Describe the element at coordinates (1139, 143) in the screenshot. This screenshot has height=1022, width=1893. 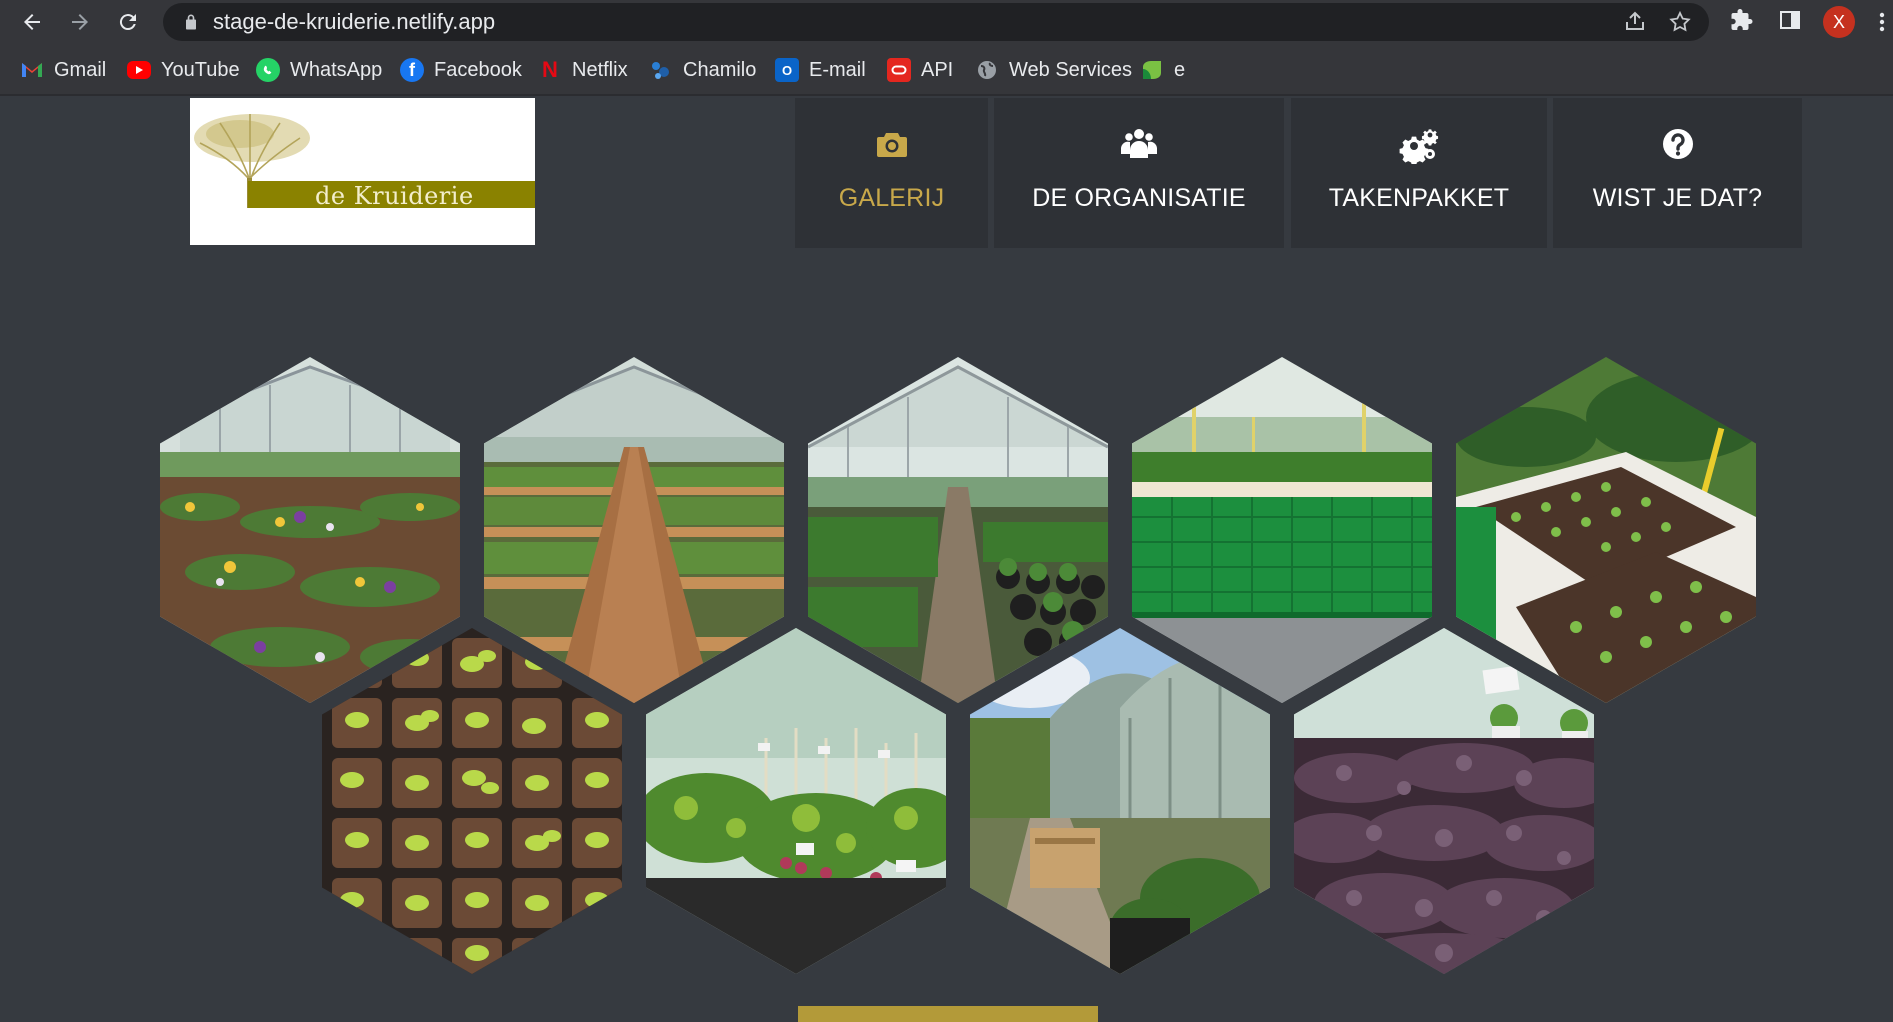
I see `users-icon` at that location.